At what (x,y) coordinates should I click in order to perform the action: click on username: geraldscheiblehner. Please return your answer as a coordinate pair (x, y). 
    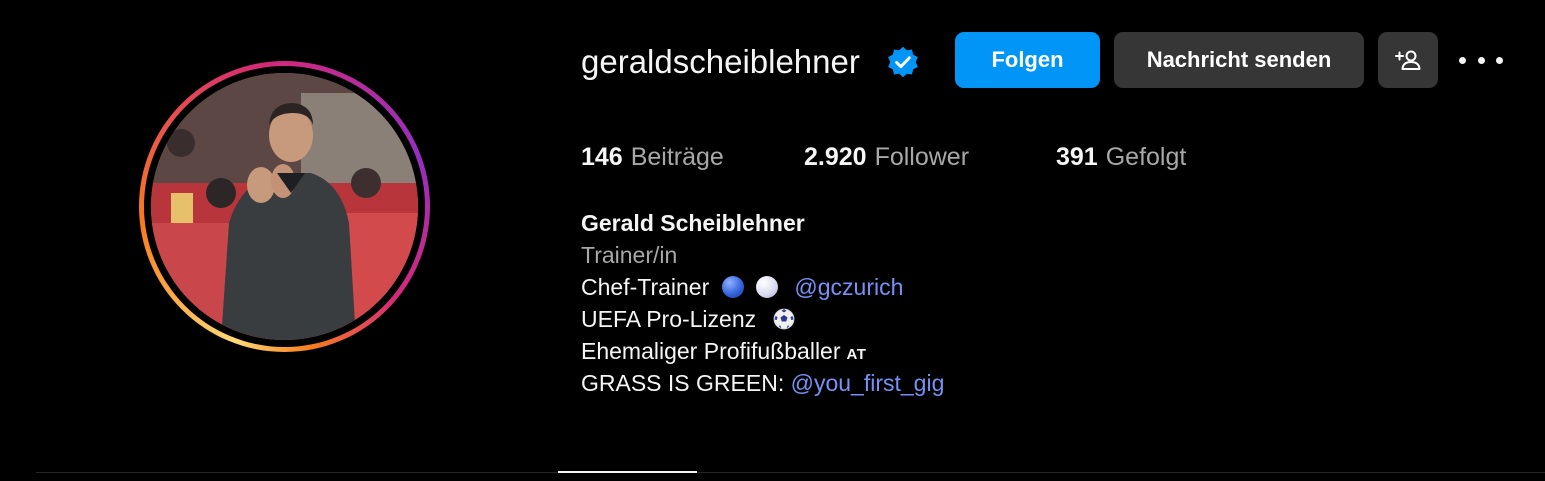
    Looking at the image, I should click on (720, 61).